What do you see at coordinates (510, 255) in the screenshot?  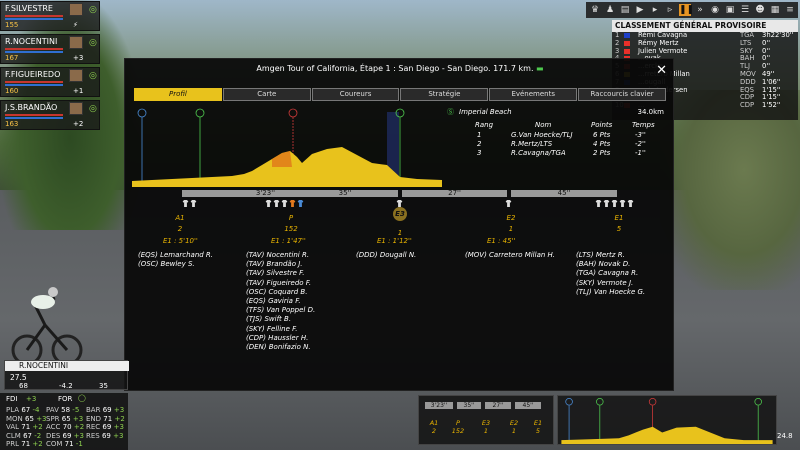 I see `group-rider: (MOV) Carretero Millan H.` at bounding box center [510, 255].